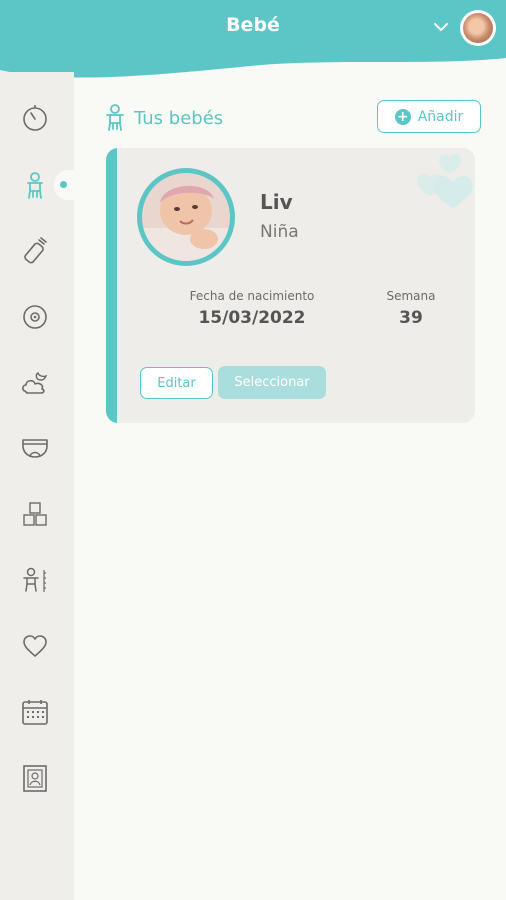 This screenshot has height=900, width=506. I want to click on calendar-icon, so click(35, 712).